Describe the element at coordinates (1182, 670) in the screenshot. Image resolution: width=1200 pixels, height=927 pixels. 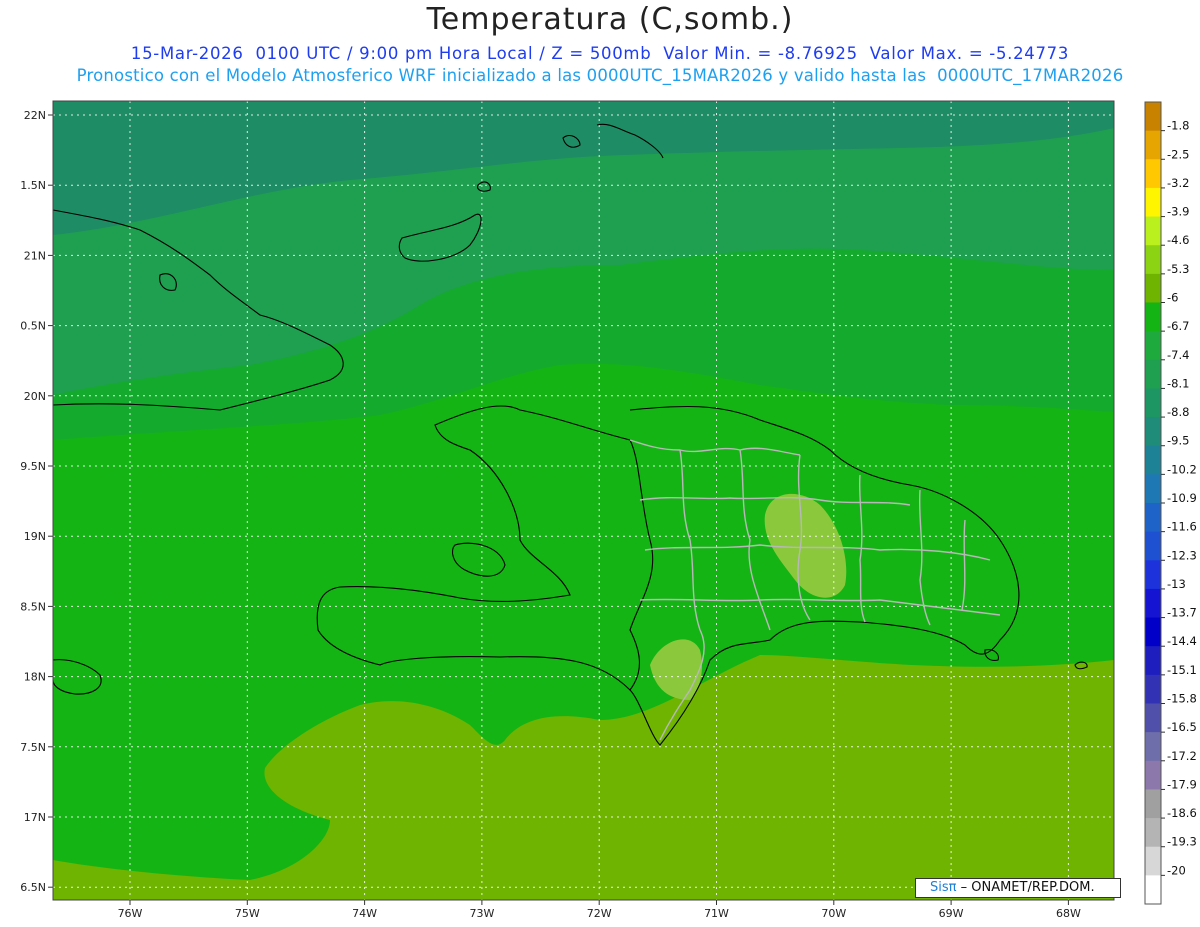
I see `colorbar-label: -15.1` at that location.